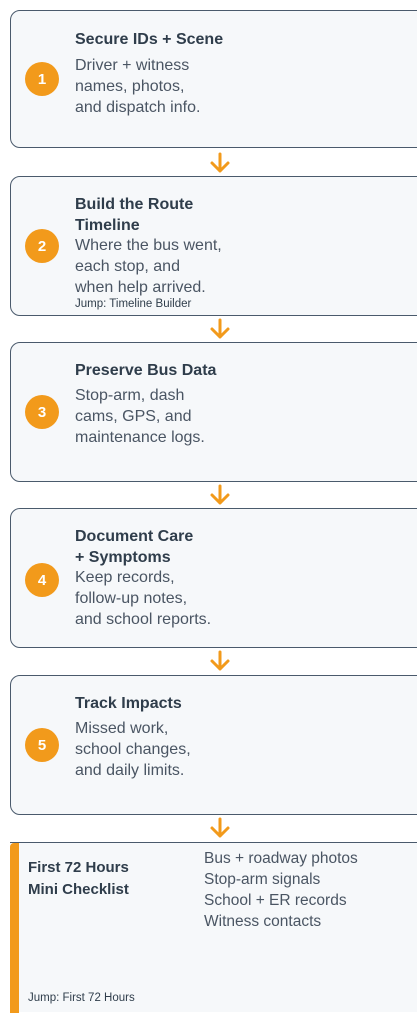 Image resolution: width=417 pixels, height=1013 pixels. What do you see at coordinates (42, 412) in the screenshot?
I see `step-number-badge: 3` at bounding box center [42, 412].